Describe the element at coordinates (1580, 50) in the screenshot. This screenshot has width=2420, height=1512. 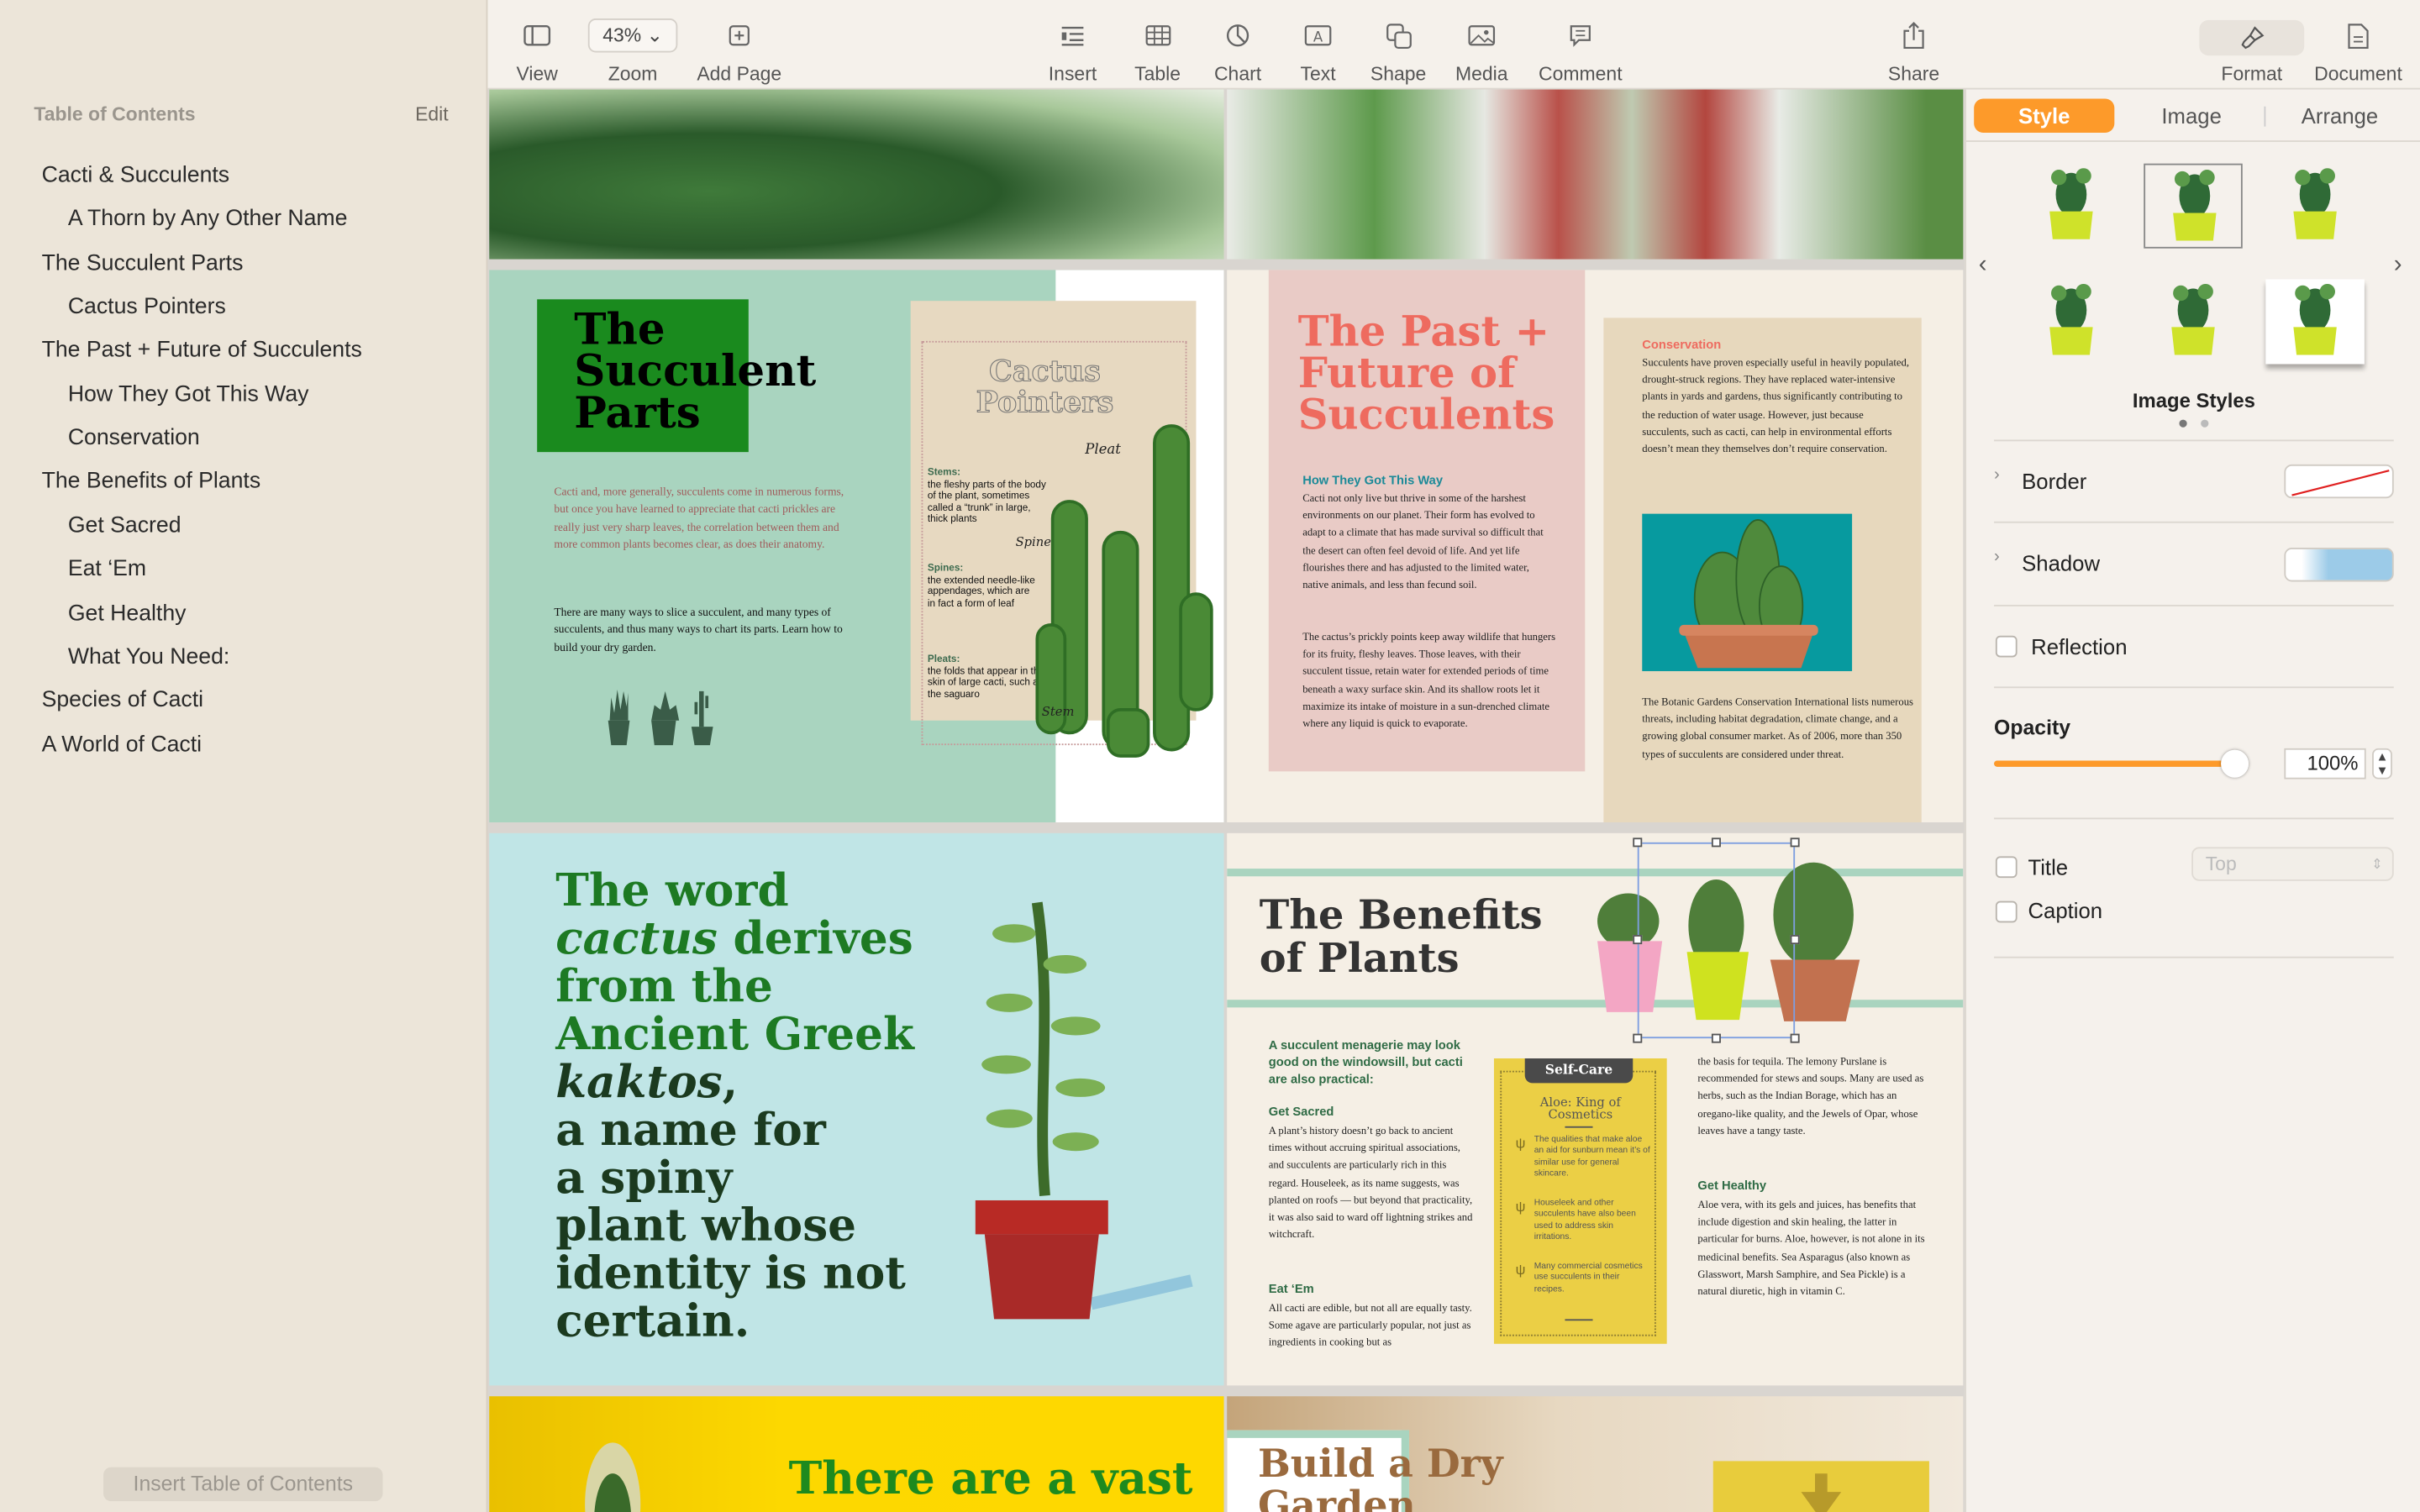
I see `comment-button: Comment` at that location.